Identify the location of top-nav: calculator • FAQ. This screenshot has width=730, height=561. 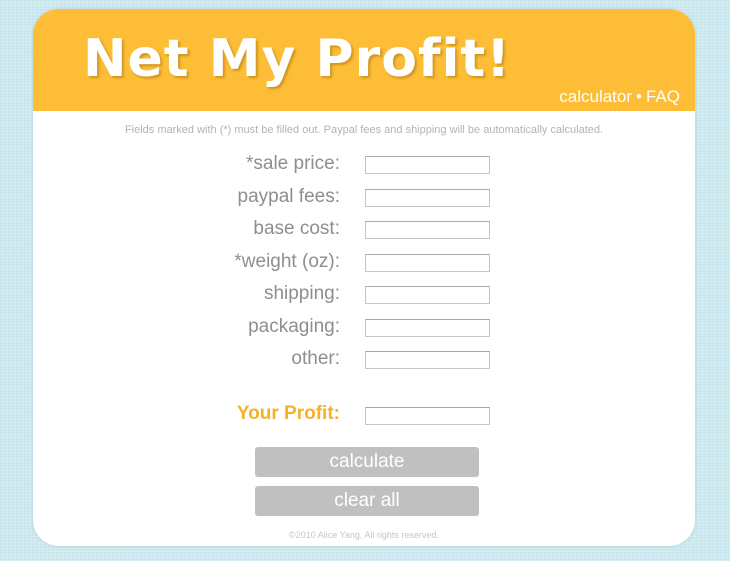
(619, 97).